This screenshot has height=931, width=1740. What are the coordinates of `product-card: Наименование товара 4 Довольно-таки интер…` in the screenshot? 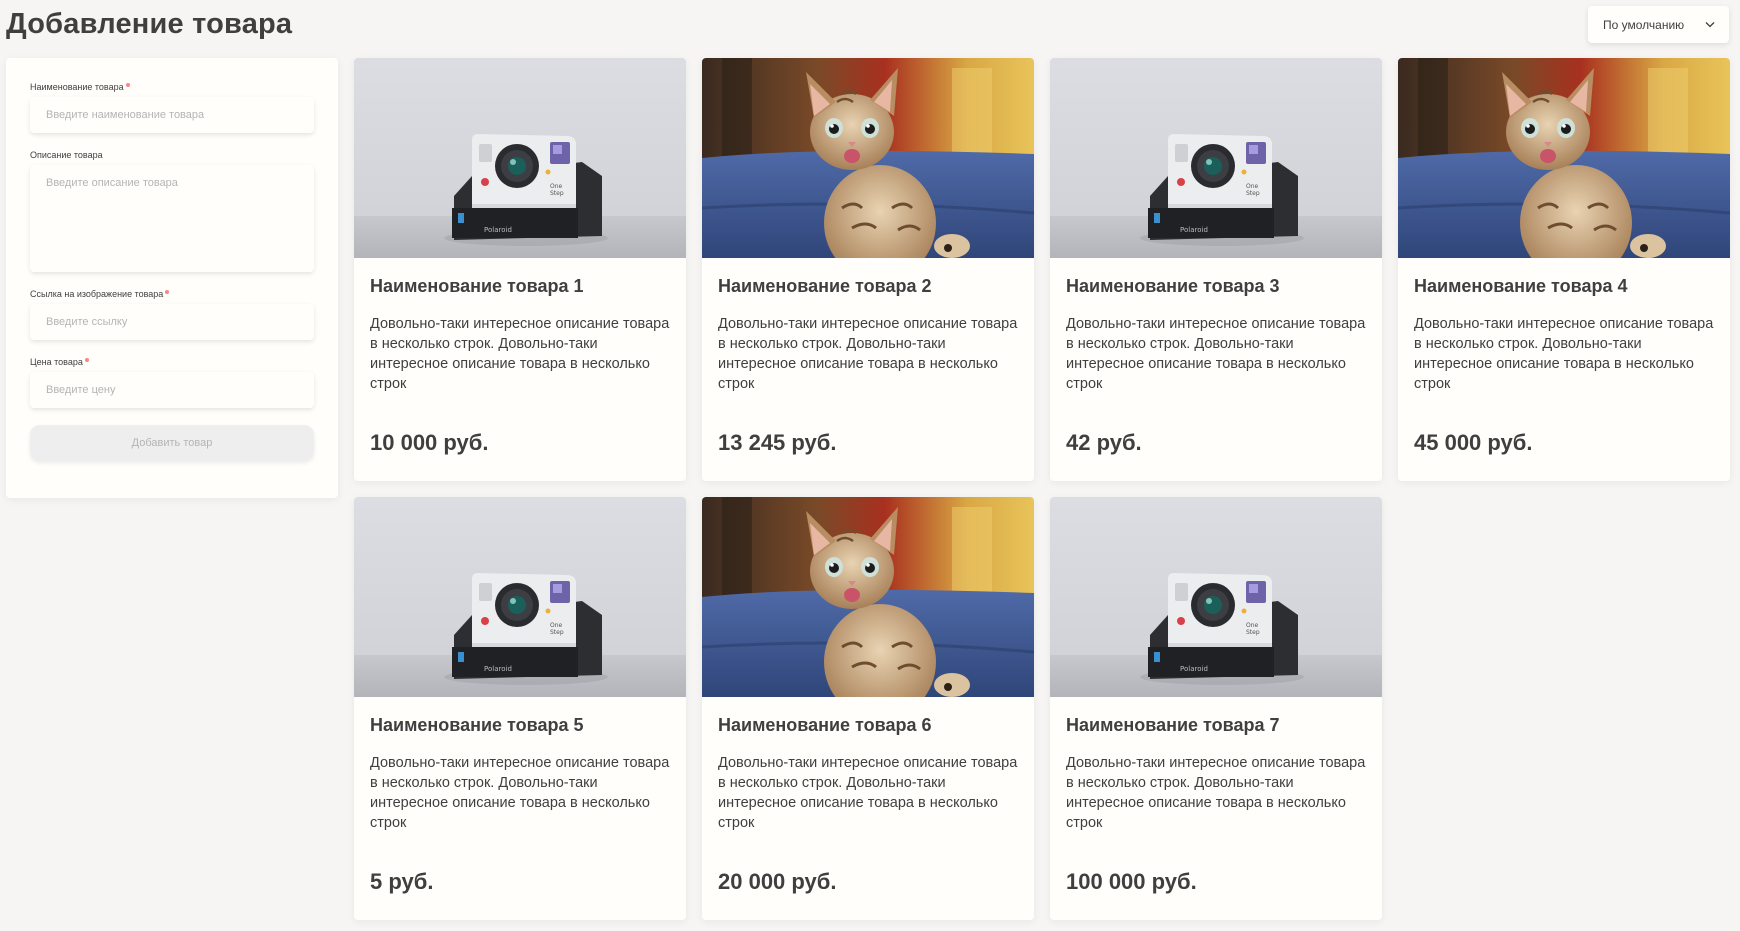 It's located at (1564, 269).